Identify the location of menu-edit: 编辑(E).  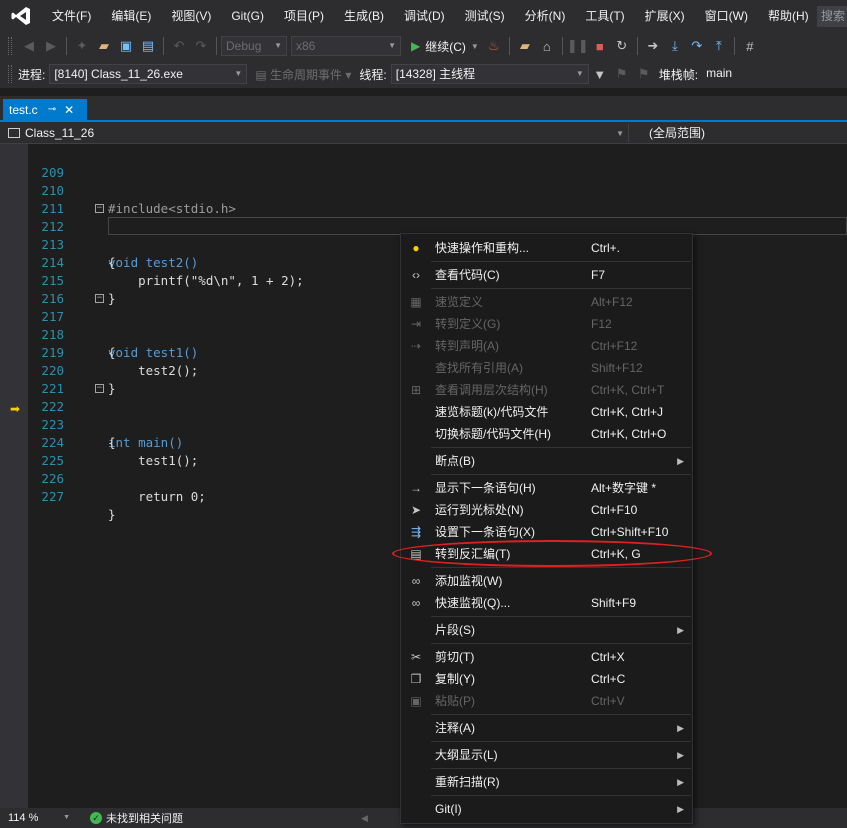
(131, 16).